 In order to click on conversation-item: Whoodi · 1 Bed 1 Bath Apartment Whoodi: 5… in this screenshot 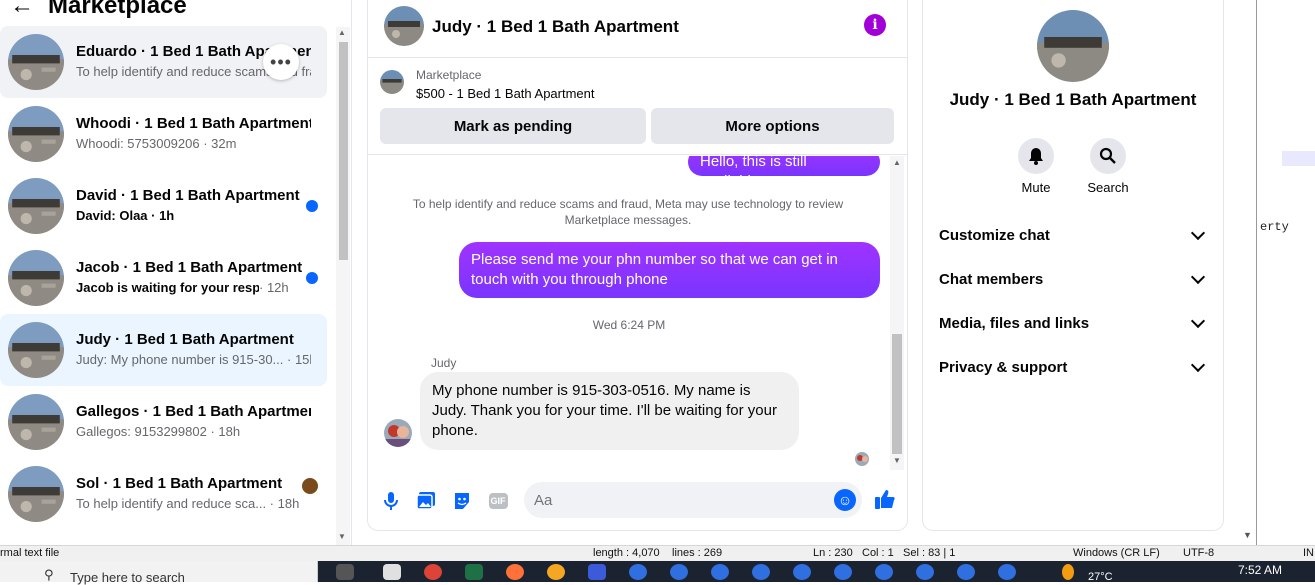, I will do `click(163, 134)`.